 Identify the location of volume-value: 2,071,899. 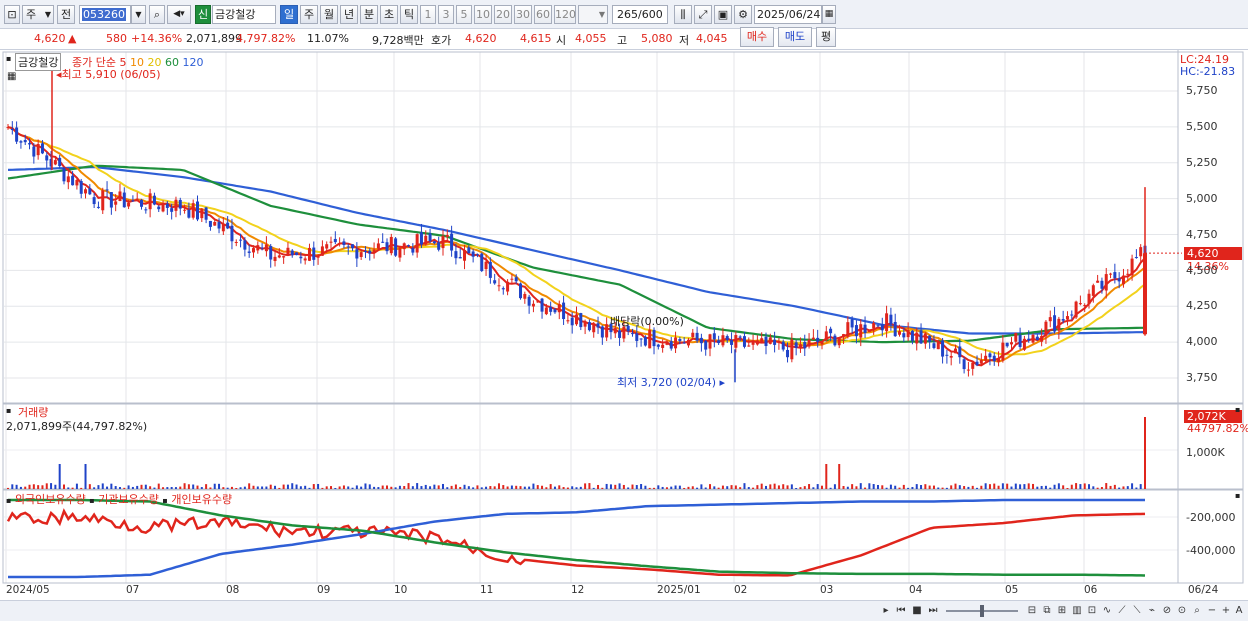
(214, 38).